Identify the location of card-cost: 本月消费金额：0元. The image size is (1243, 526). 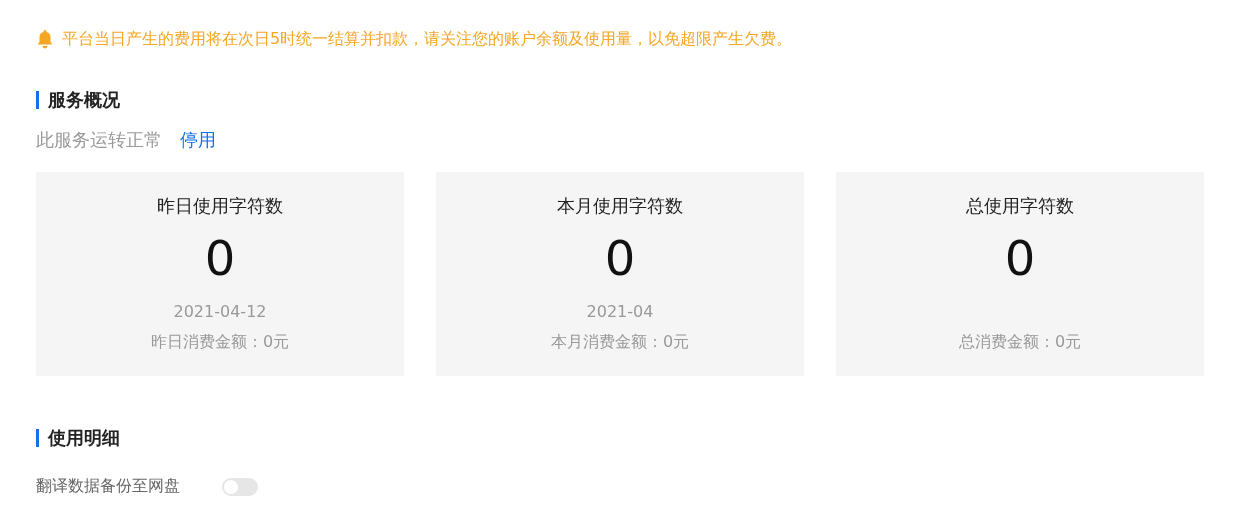
(620, 342).